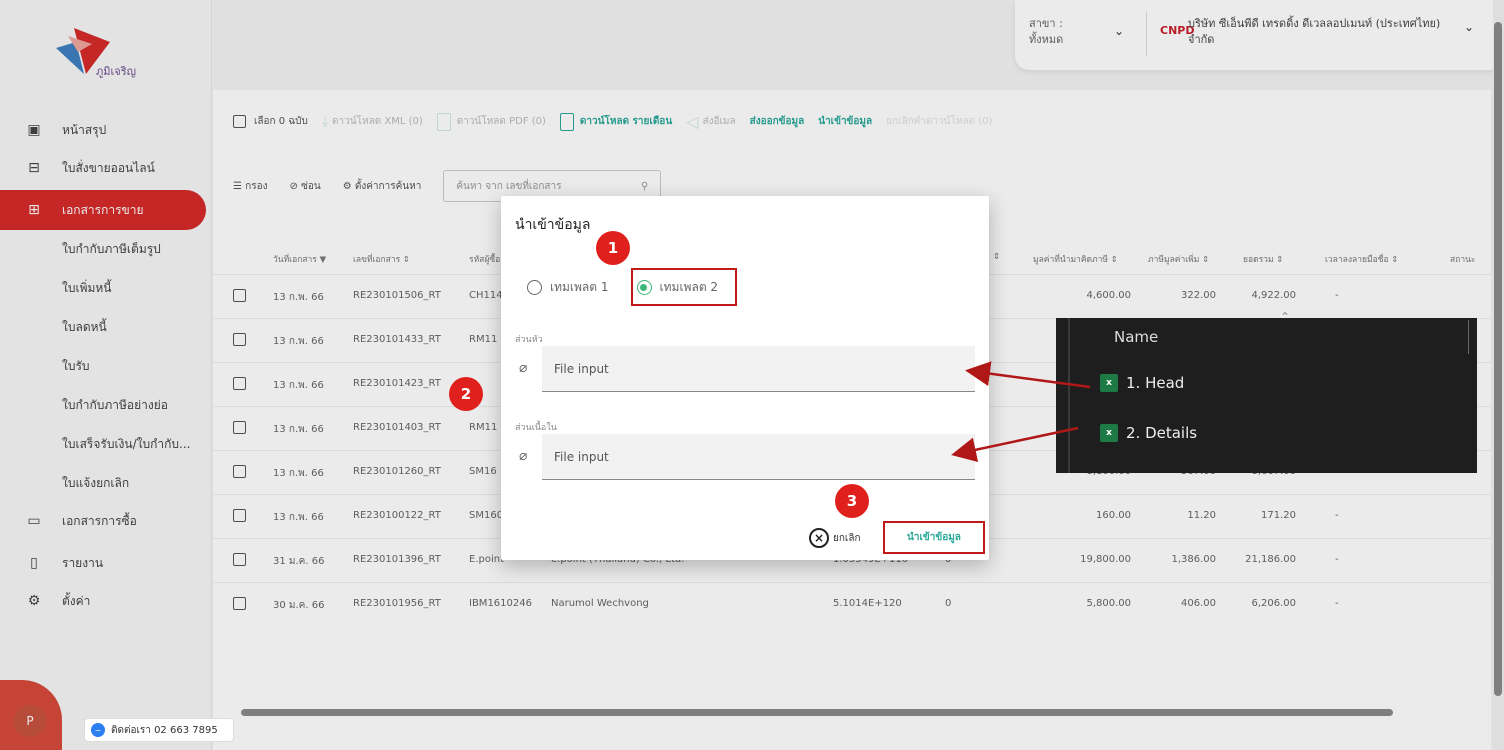  I want to click on sidebar-item-online-orders: ⊟ ใบสั่งขายออนไลน์, so click(106, 168).